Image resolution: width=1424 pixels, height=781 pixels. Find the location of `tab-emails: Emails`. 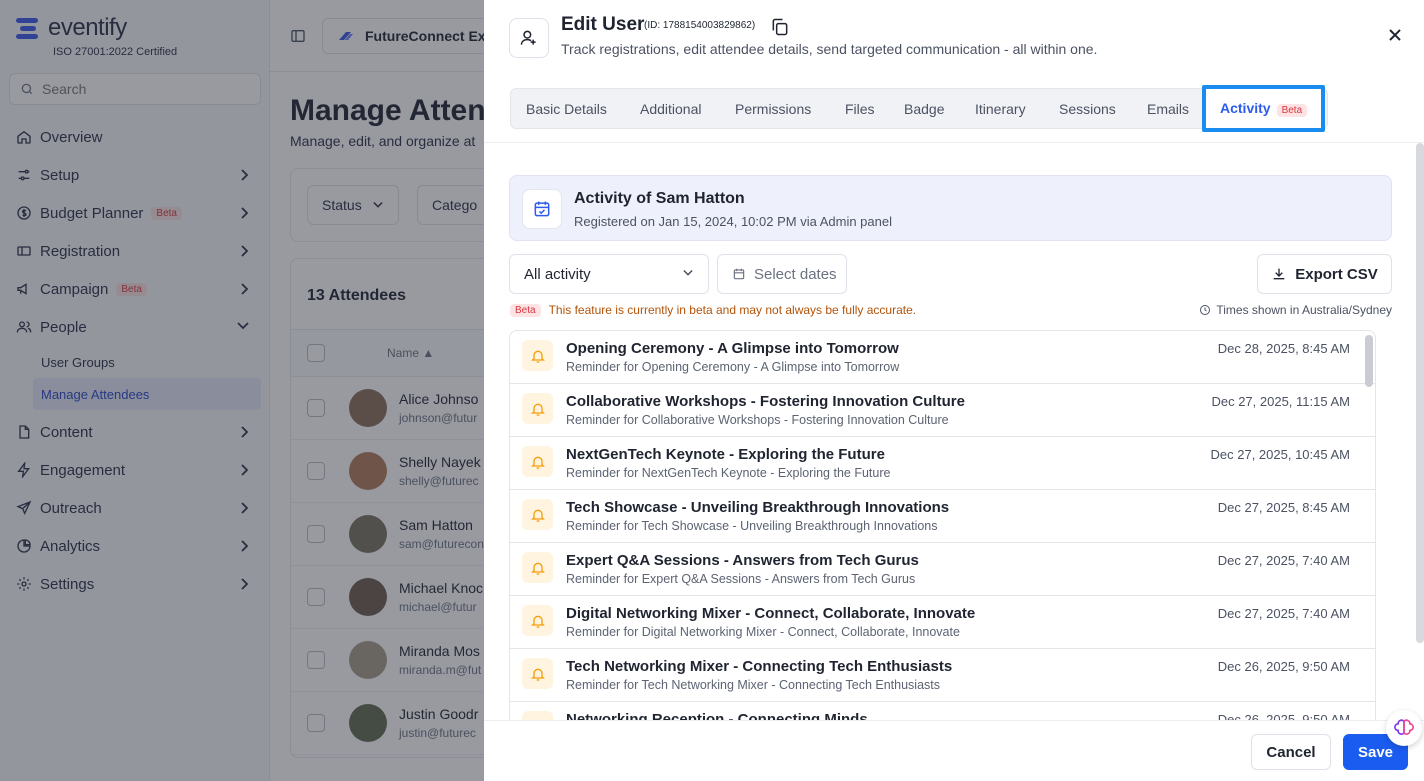

tab-emails: Emails is located at coordinates (1168, 109).